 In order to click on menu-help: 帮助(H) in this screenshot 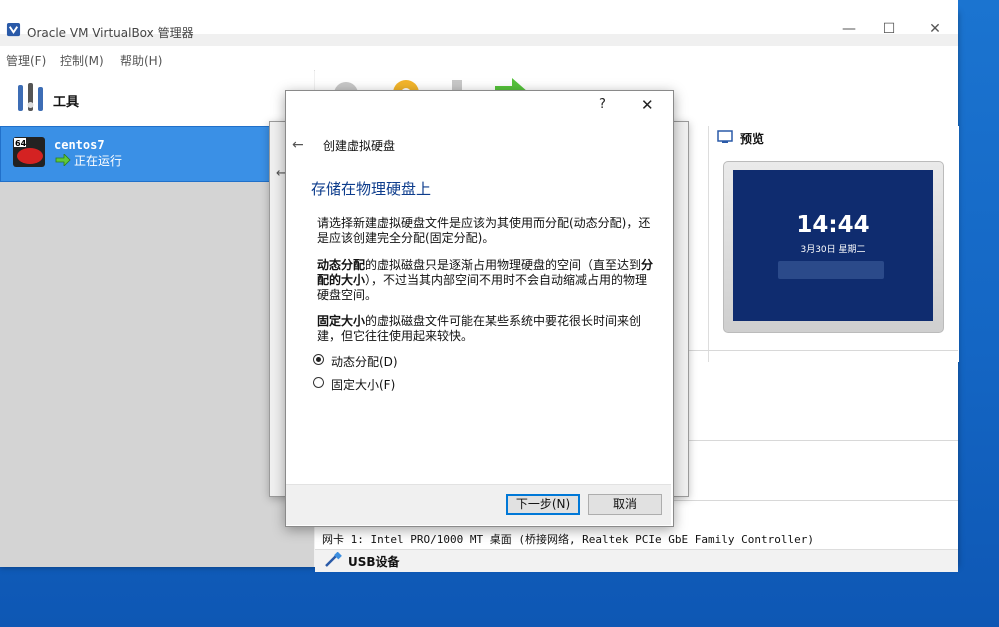, I will do `click(141, 60)`.